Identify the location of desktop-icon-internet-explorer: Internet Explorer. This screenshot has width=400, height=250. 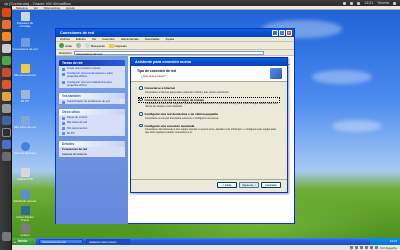
(25, 148).